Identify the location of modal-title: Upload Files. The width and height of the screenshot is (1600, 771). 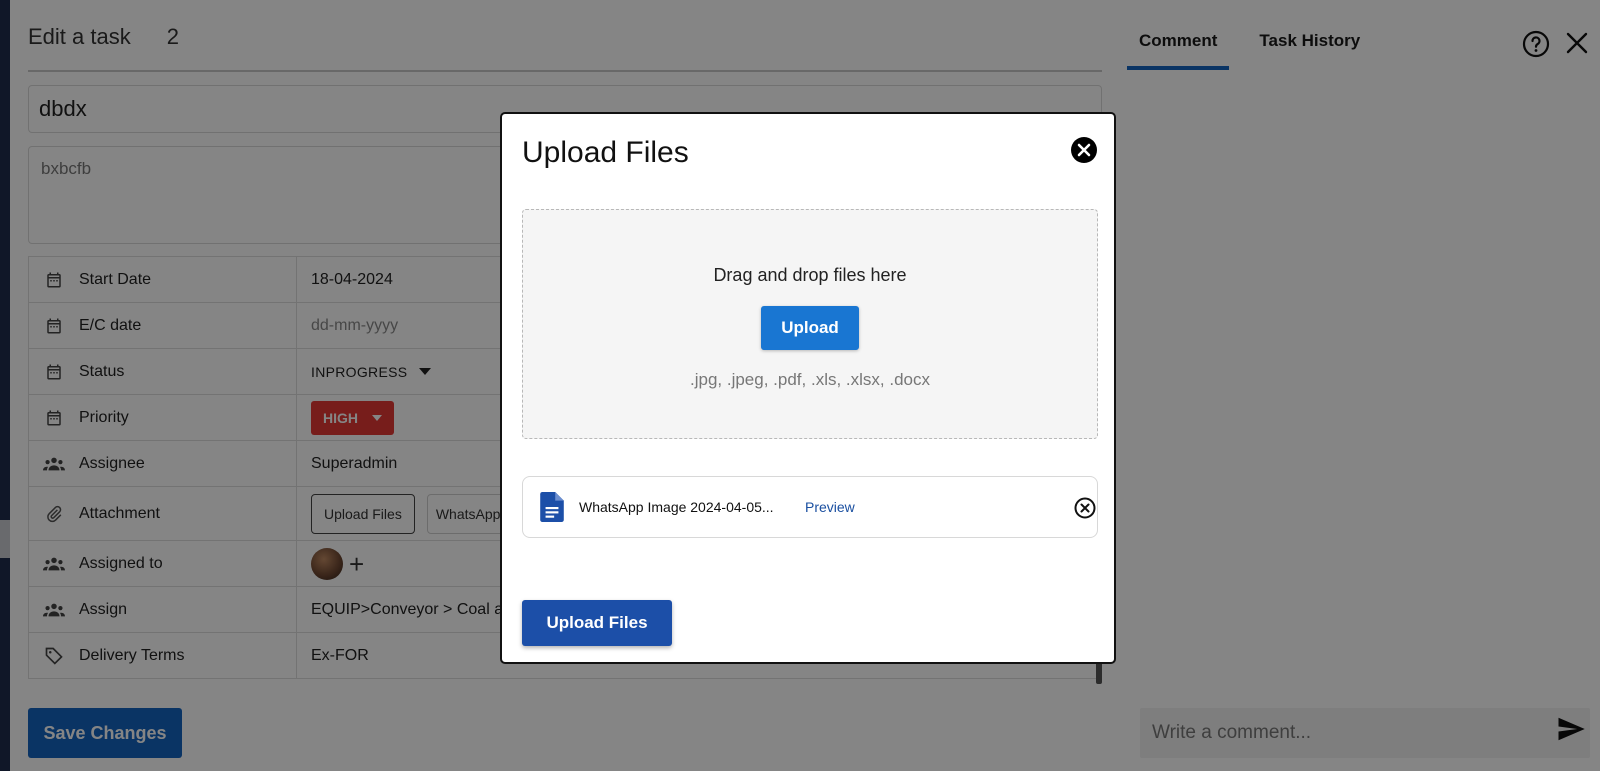
(605, 152).